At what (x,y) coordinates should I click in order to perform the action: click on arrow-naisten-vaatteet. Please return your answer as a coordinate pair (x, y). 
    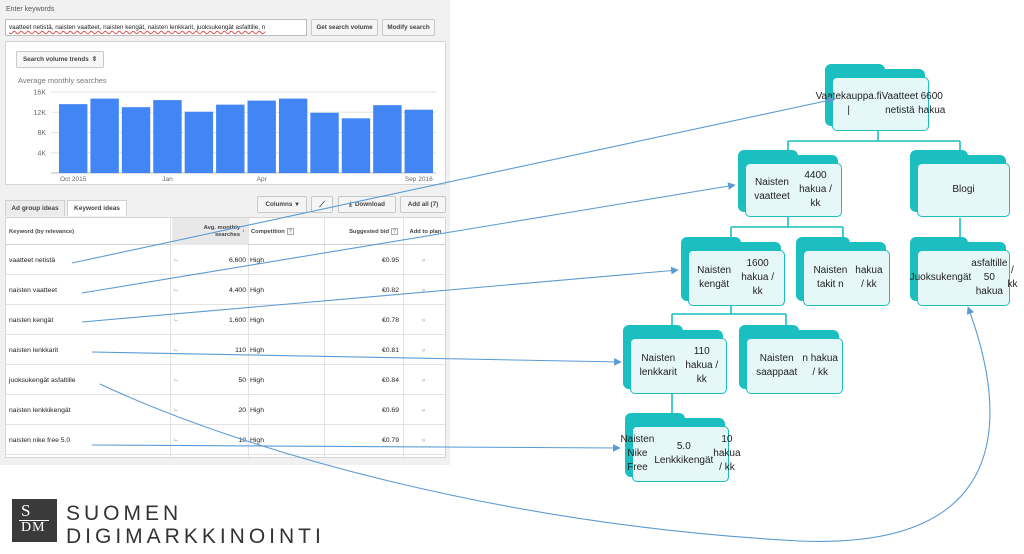
    Looking at the image, I should click on (408, 238).